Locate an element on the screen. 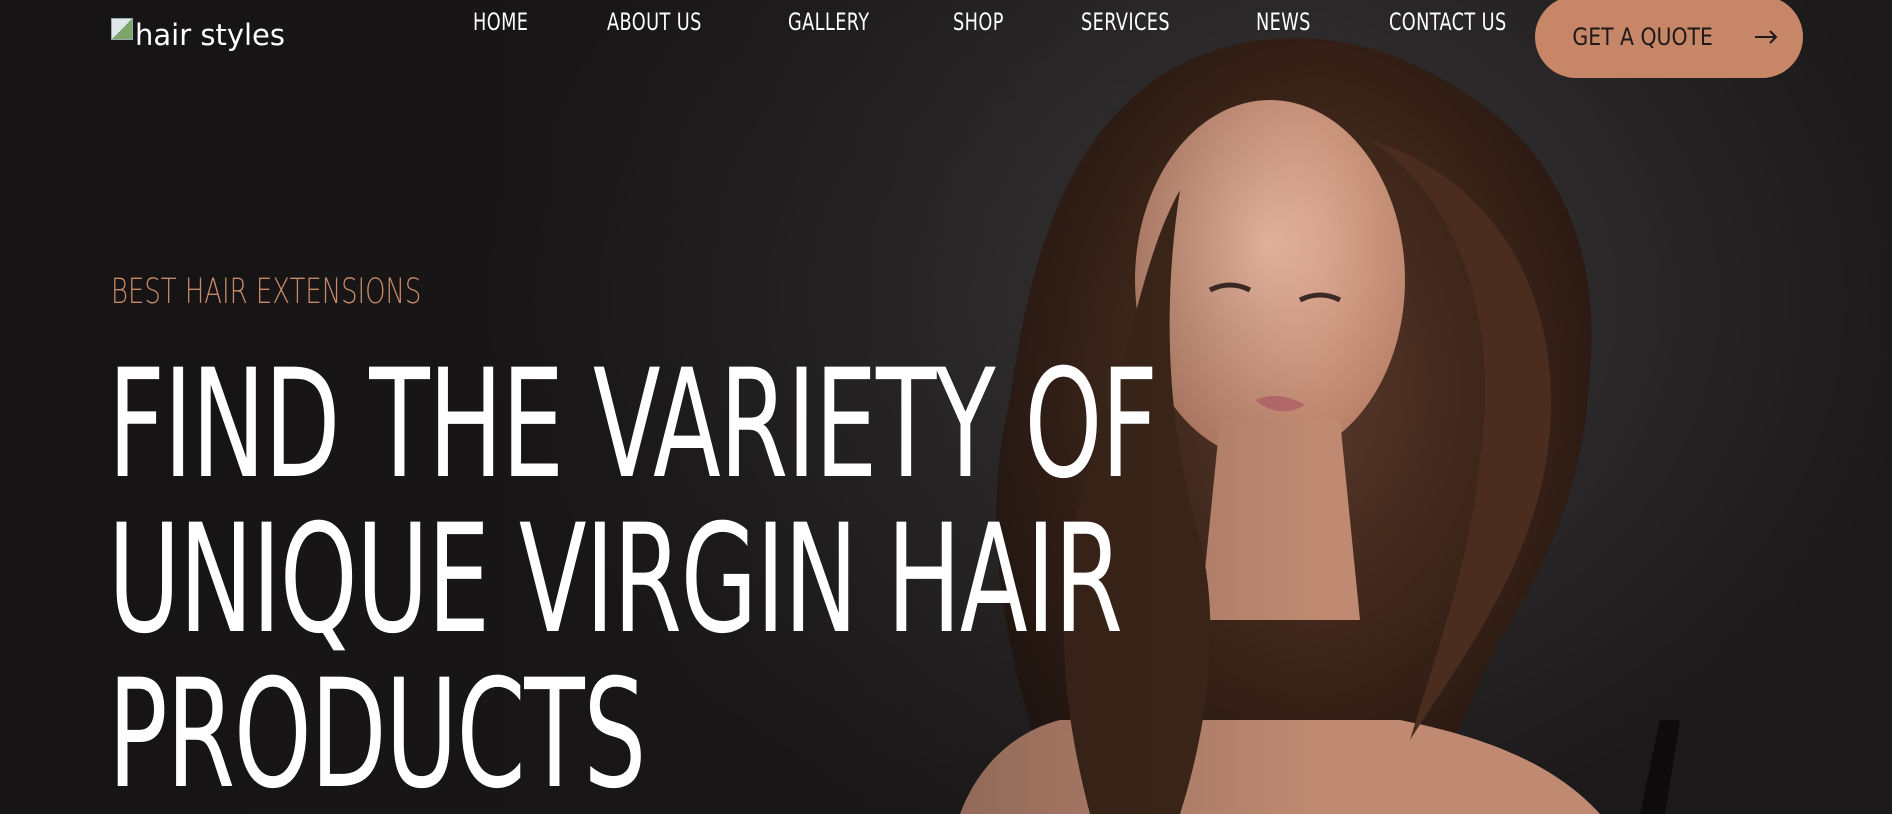 The width and height of the screenshot is (1892, 814). nav-item-home: HOME is located at coordinates (500, 22).